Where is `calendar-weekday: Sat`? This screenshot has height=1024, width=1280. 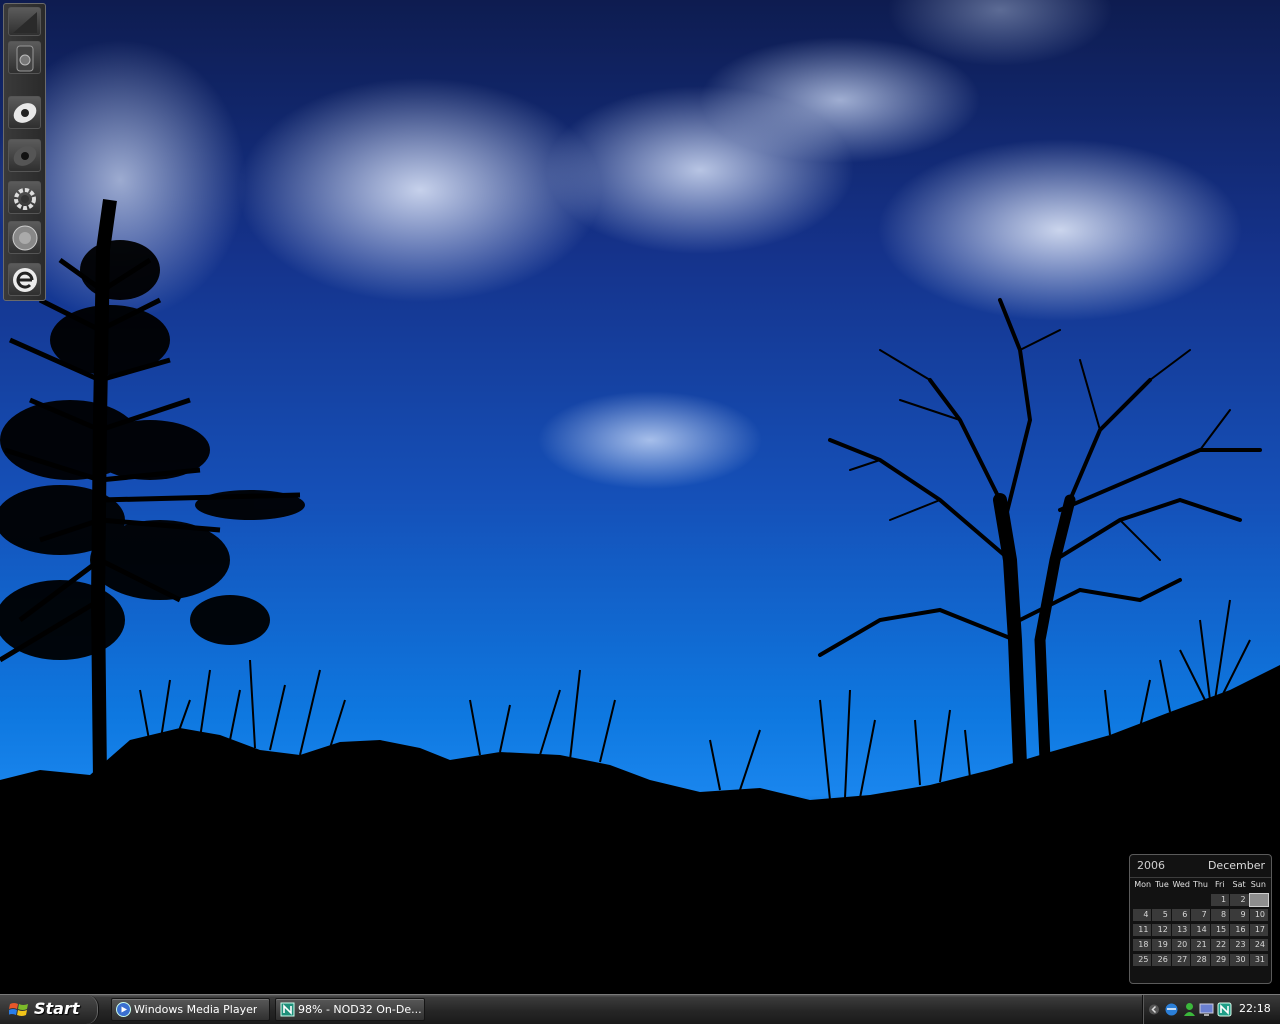
calendar-weekday: Sat is located at coordinates (1239, 884).